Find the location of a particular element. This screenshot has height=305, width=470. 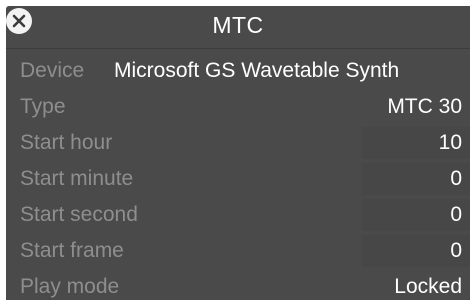

start-second-value: 0 is located at coordinates (456, 215).